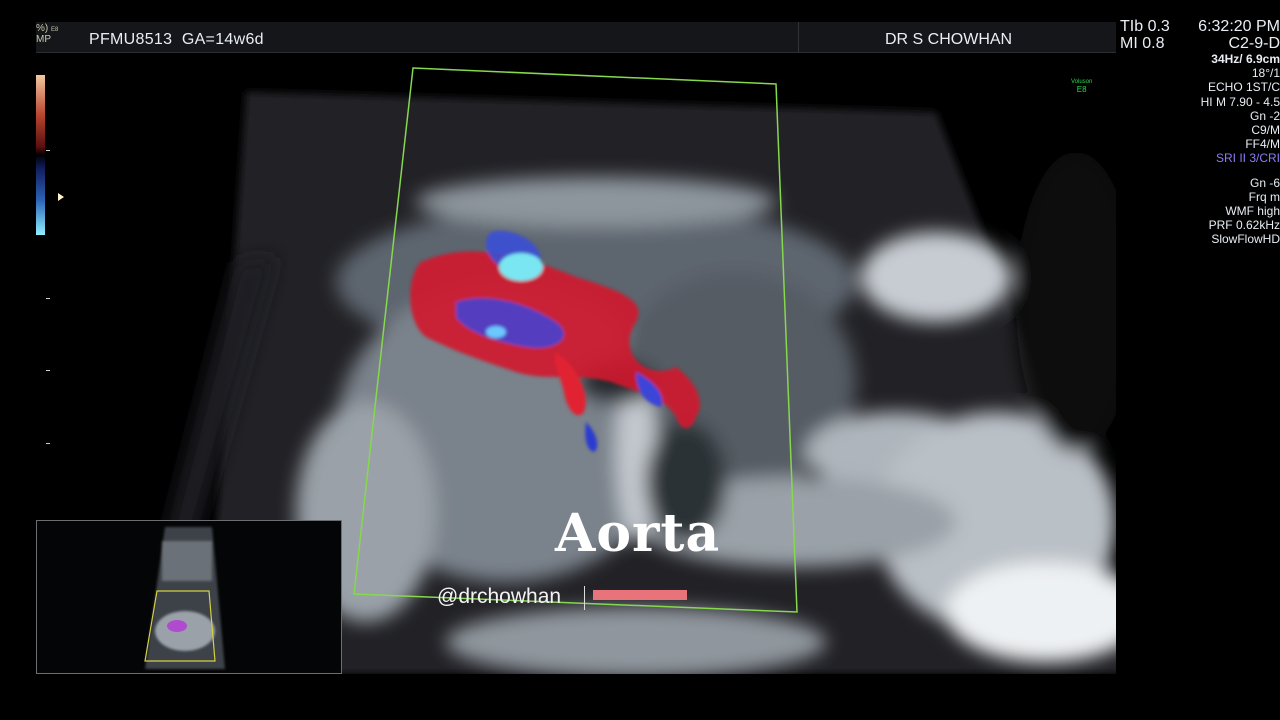 This screenshot has height=720, width=1280. Describe the element at coordinates (638, 533) in the screenshot. I see `aorta-label: Aorta` at that location.